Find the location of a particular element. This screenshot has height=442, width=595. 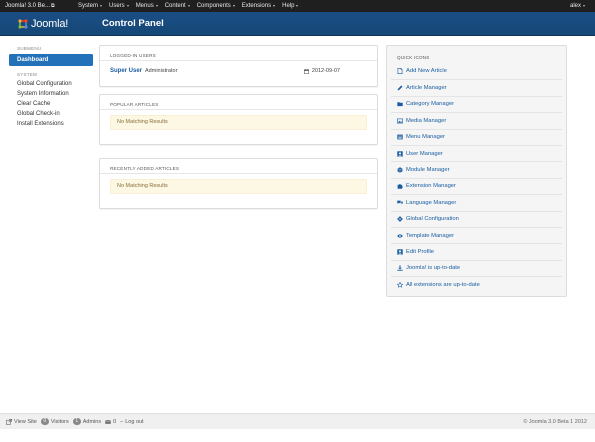

popular-articles-heading: POPULAR ARTICLES is located at coordinates (238, 102).